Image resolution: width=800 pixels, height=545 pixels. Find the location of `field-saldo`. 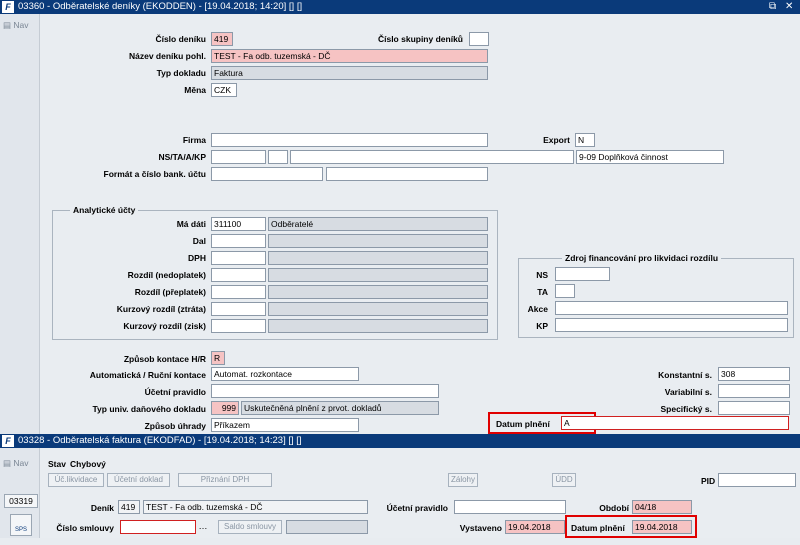

field-saldo is located at coordinates (327, 527).